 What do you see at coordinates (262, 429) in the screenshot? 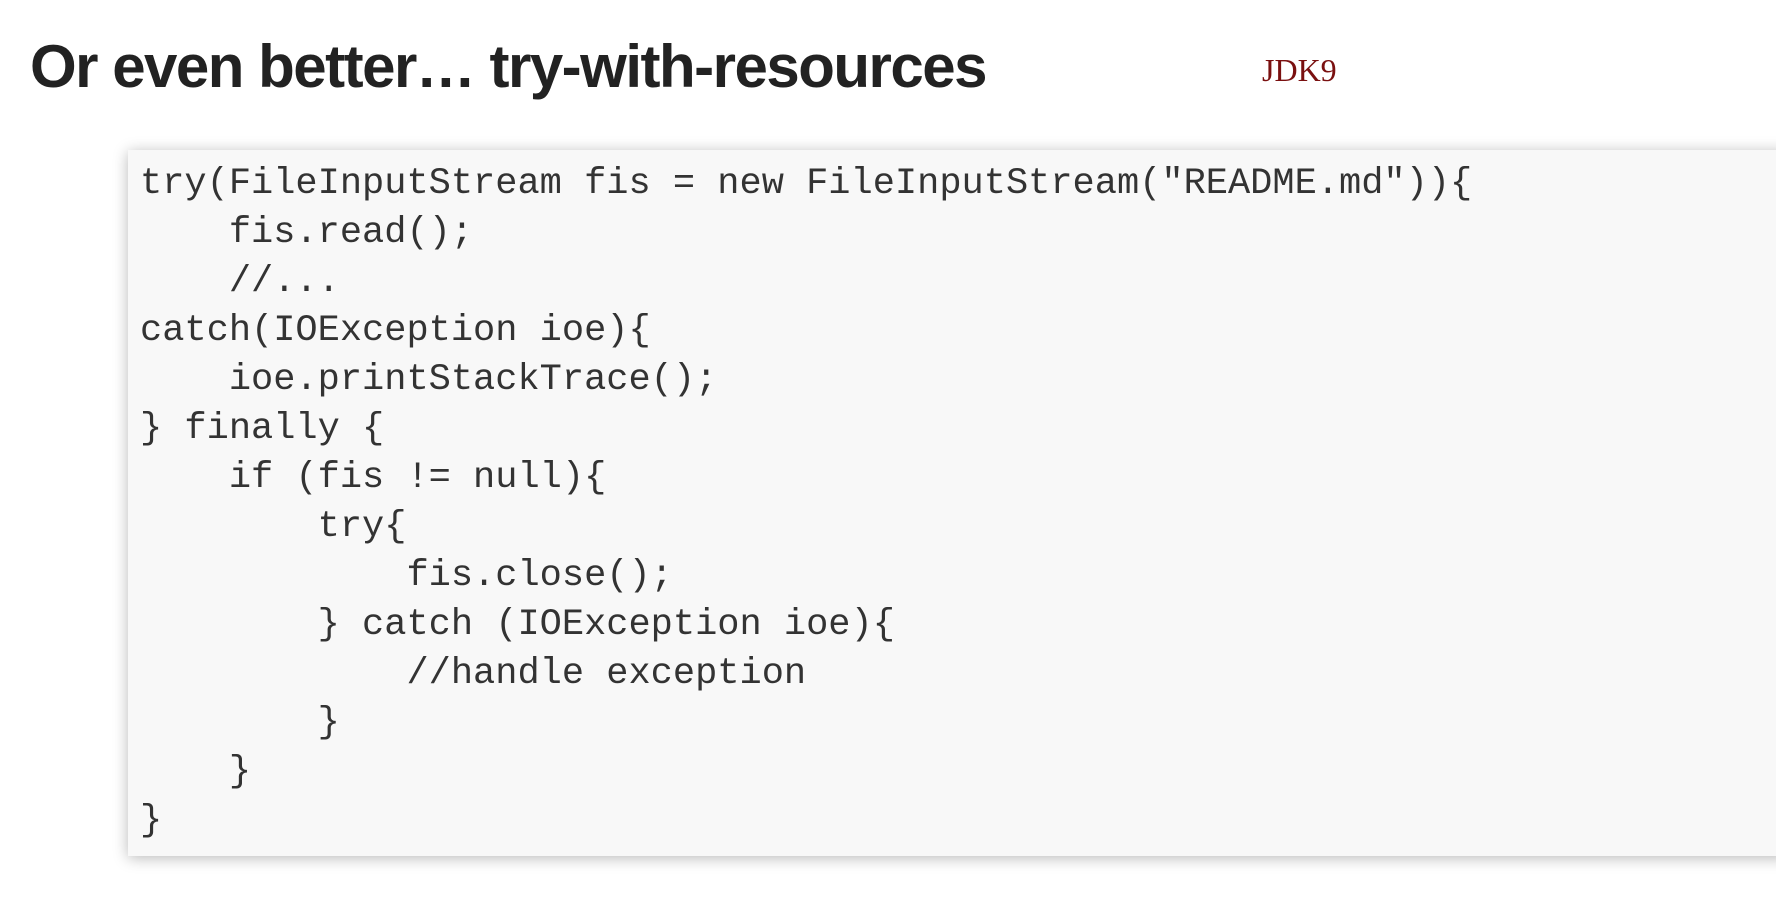
I see `code-line: } finally {` at bounding box center [262, 429].